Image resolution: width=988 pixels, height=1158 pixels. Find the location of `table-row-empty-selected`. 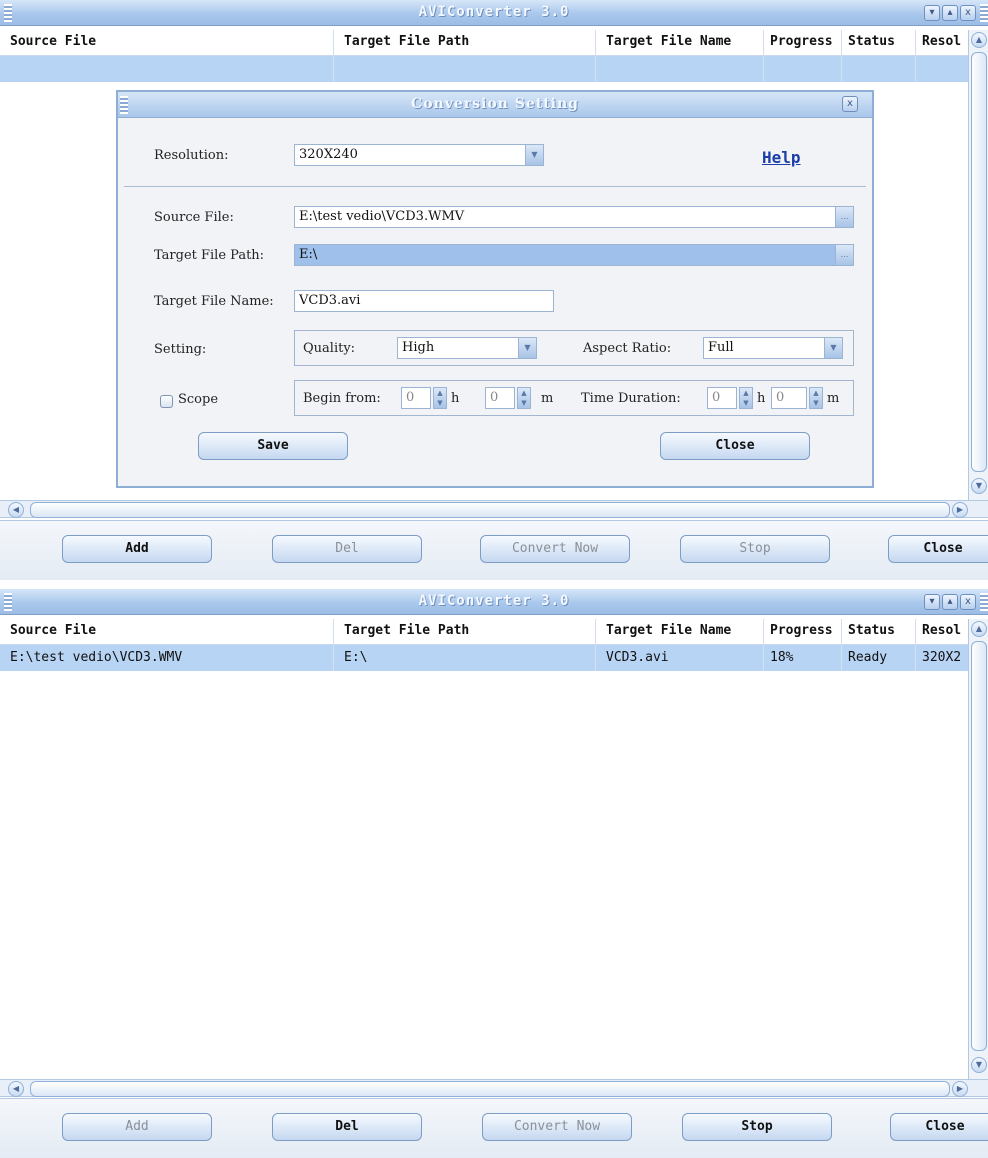

table-row-empty-selected is located at coordinates (484, 69).